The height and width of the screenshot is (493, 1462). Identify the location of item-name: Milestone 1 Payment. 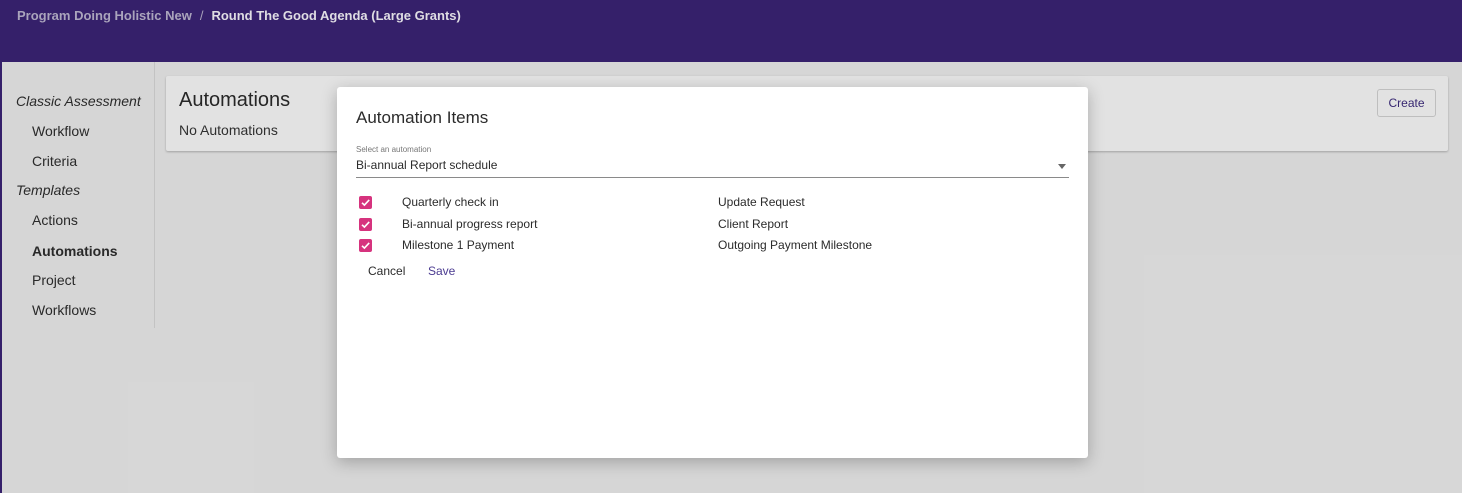
(458, 245).